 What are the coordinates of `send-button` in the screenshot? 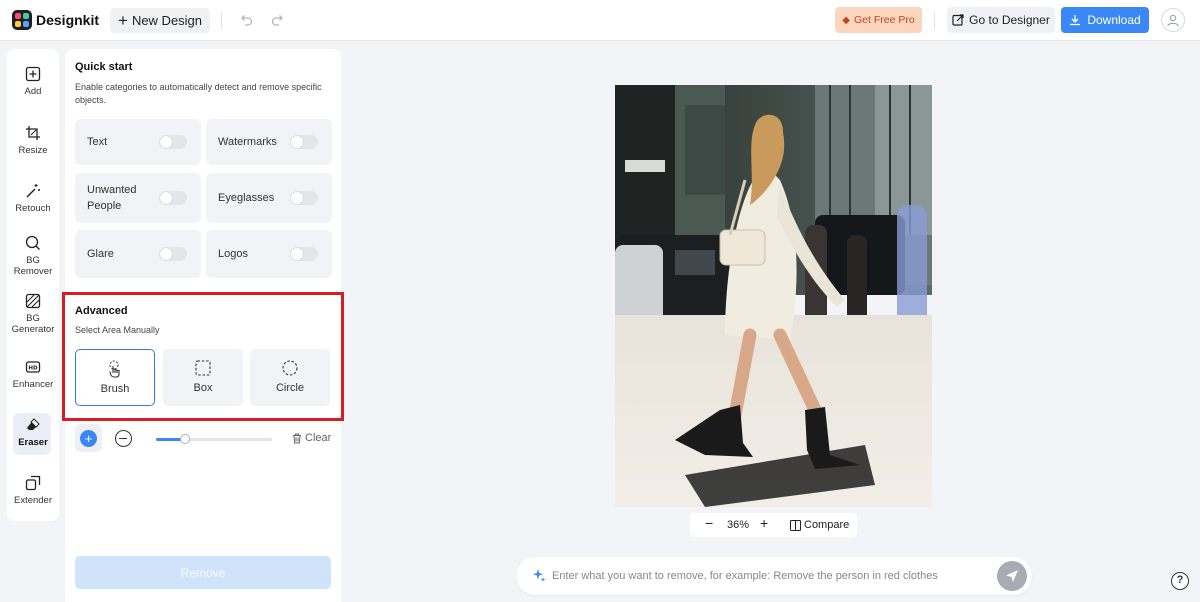 It's located at (1012, 576).